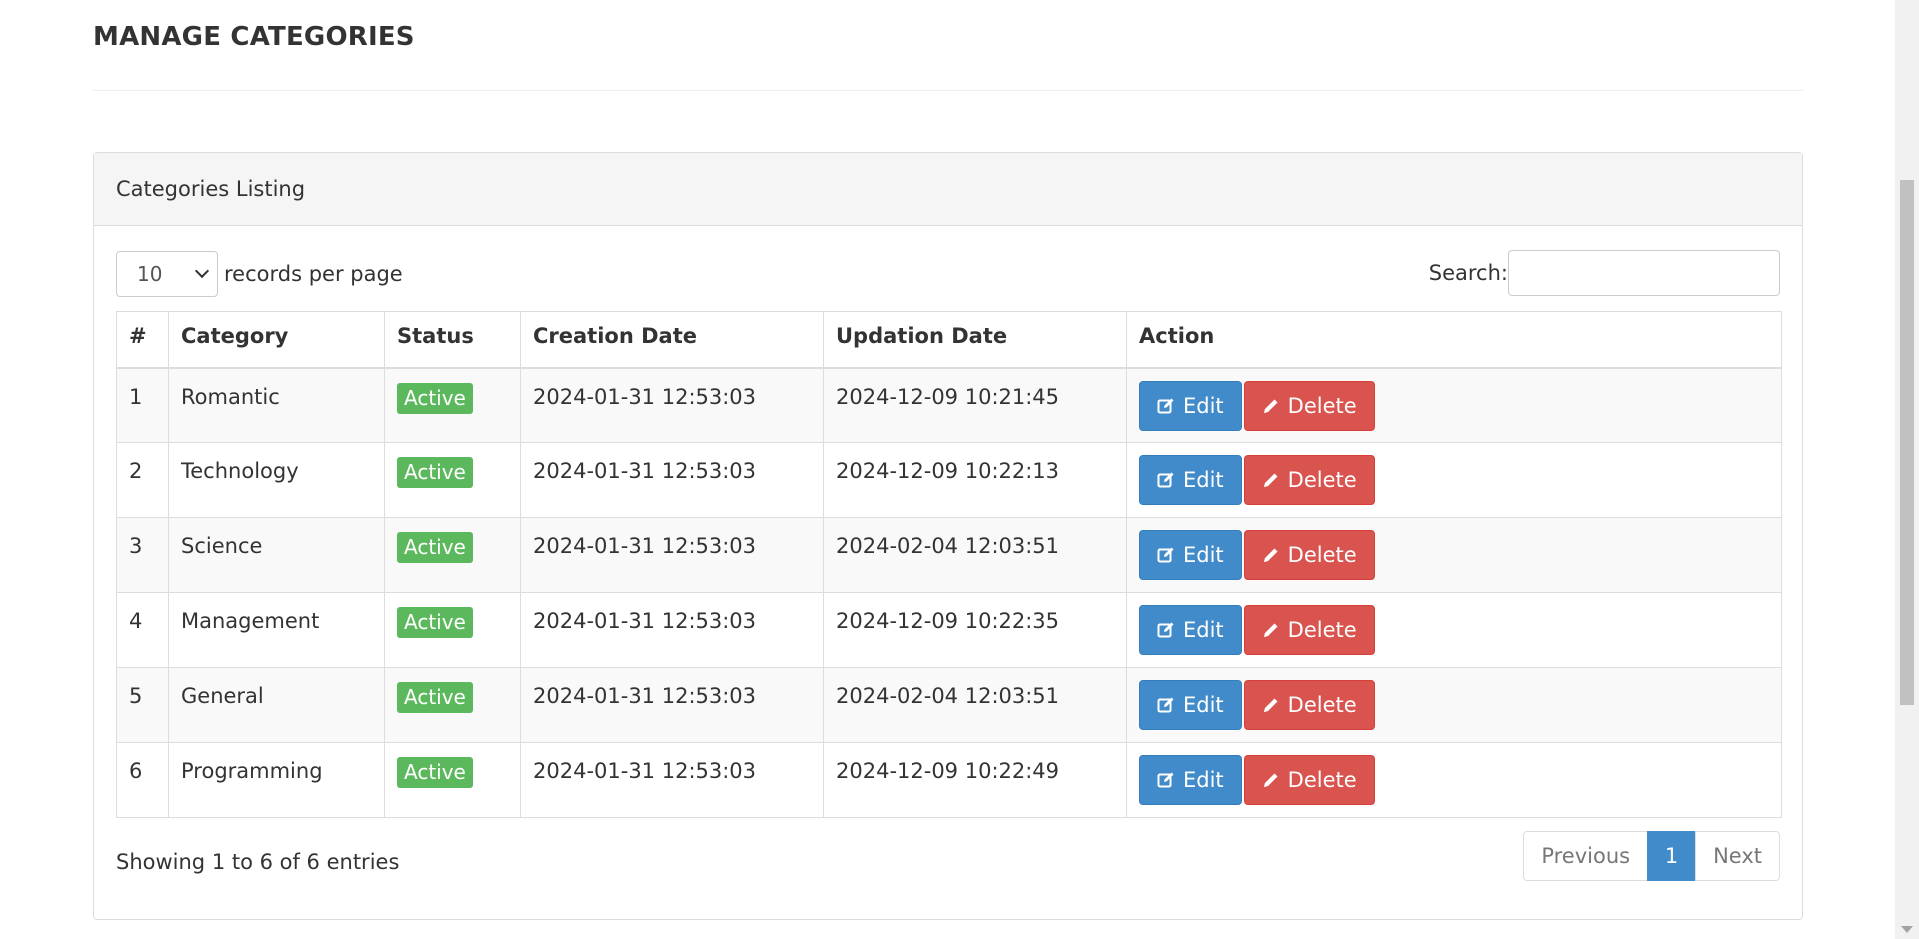  Describe the element at coordinates (1907, 442) in the screenshot. I see `scrollbar-thumb` at that location.